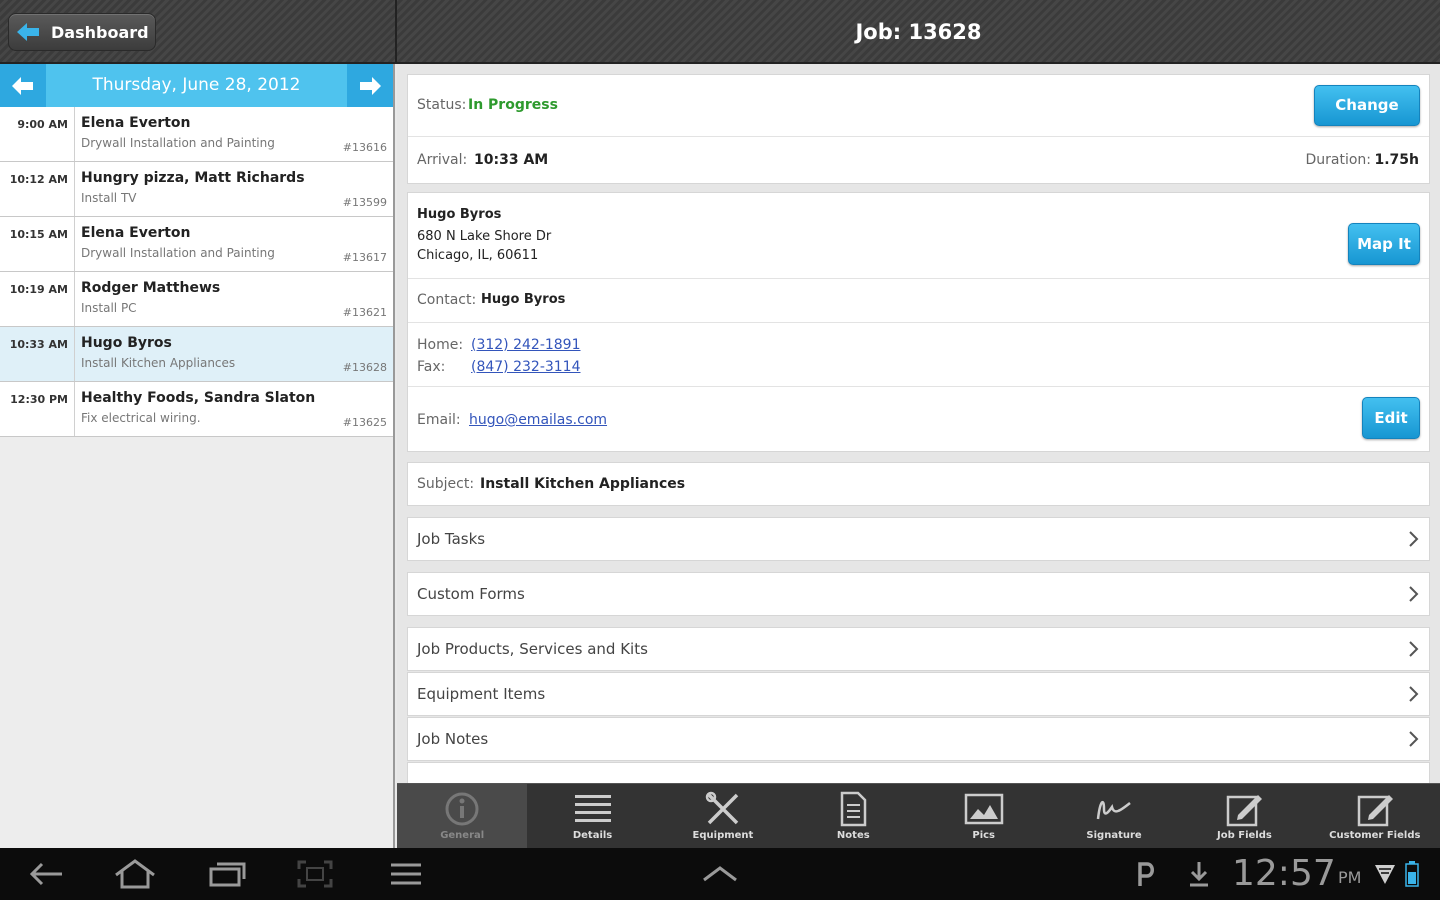 The image size is (1440, 900). What do you see at coordinates (1145, 874) in the screenshot?
I see `p-app-icon` at bounding box center [1145, 874].